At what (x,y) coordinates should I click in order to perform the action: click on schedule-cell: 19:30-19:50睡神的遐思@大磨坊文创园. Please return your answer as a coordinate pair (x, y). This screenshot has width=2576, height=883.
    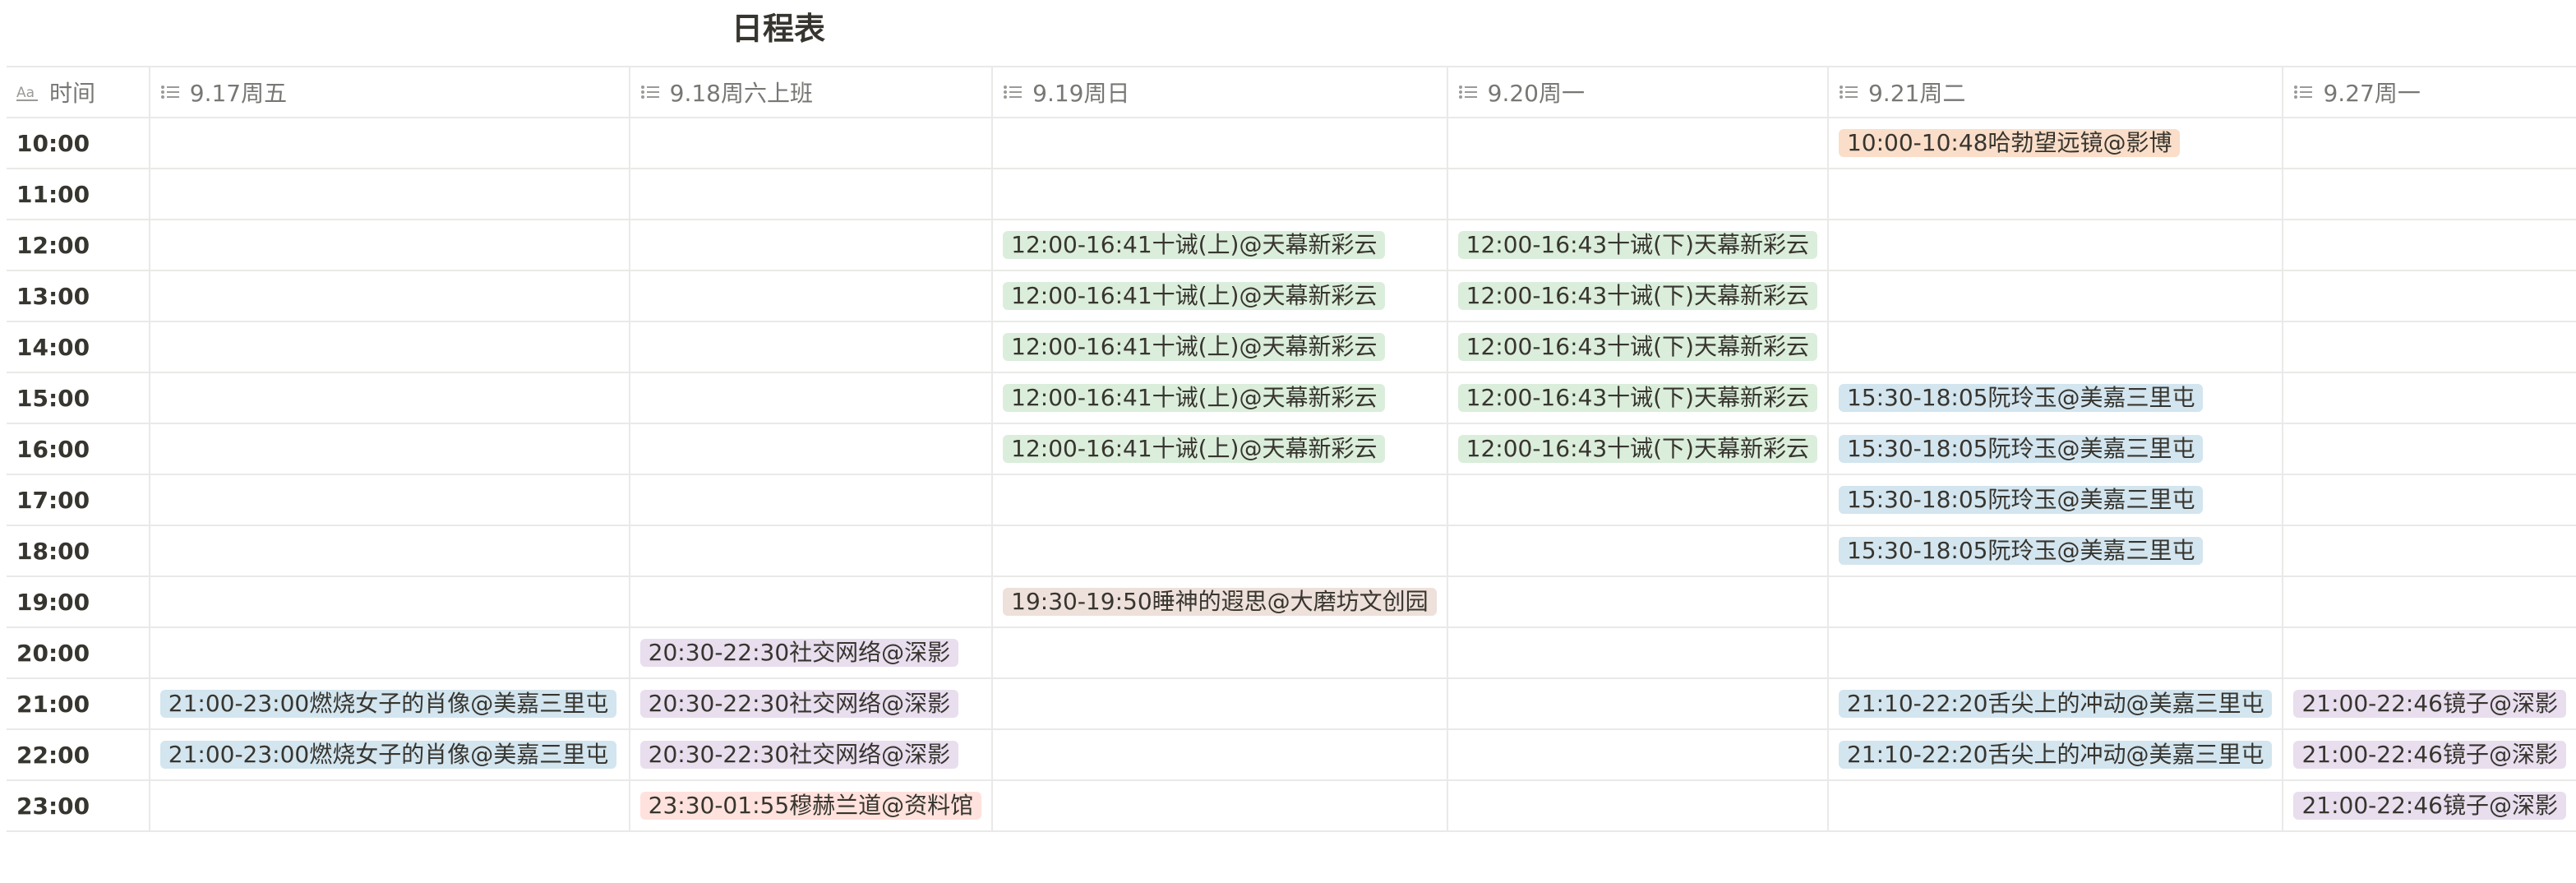
    Looking at the image, I should click on (1219, 602).